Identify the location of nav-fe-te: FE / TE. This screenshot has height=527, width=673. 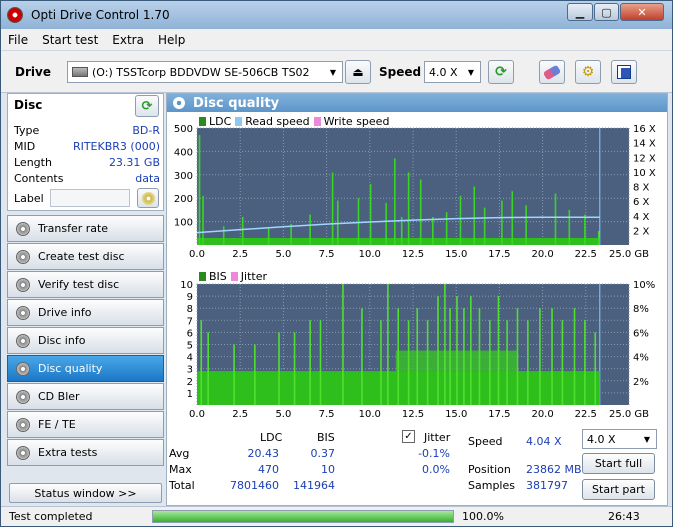
(85, 424).